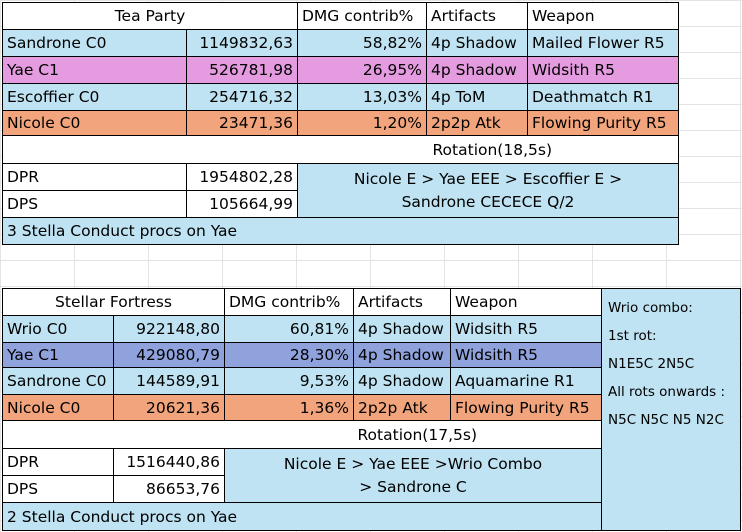  What do you see at coordinates (37, 329) in the screenshot?
I see `character-name: Wrio C0` at bounding box center [37, 329].